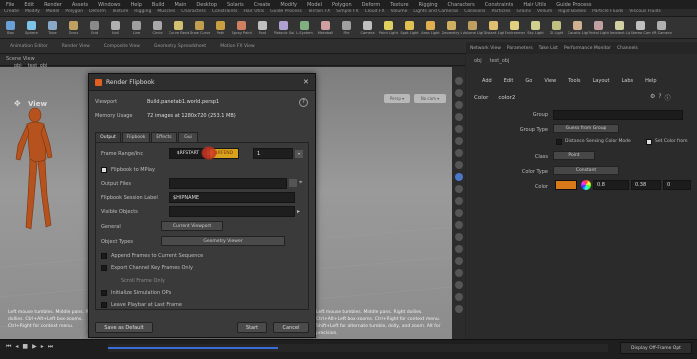 The height and width of the screenshot is (359, 697). Describe the element at coordinates (25, 347) in the screenshot. I see `stop-icon: ■` at that location.